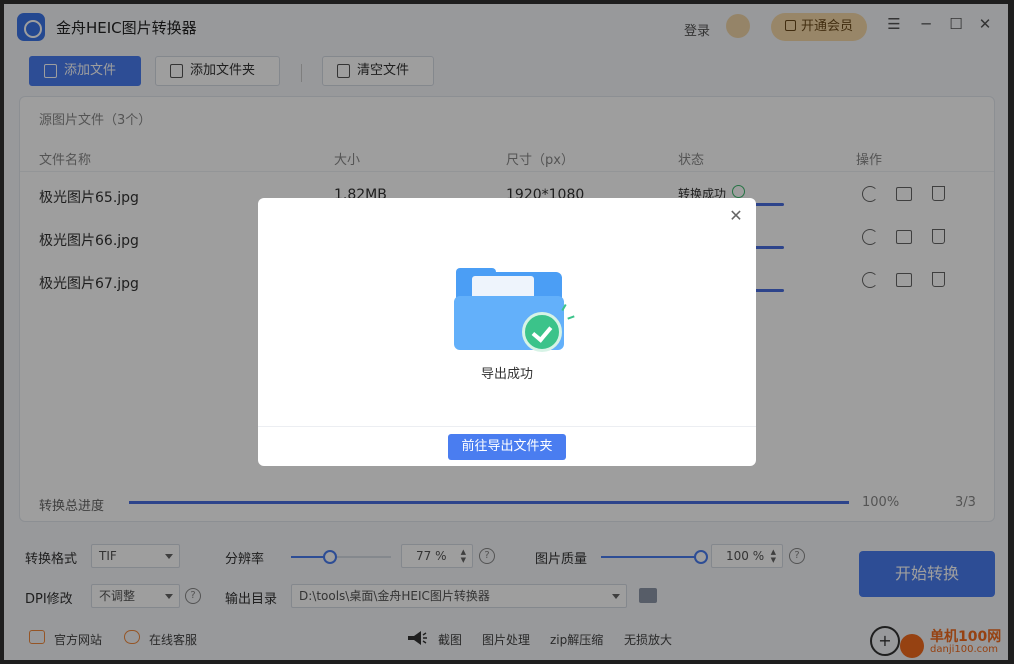  I want to click on dialog-message: 导出成功, so click(506, 374).